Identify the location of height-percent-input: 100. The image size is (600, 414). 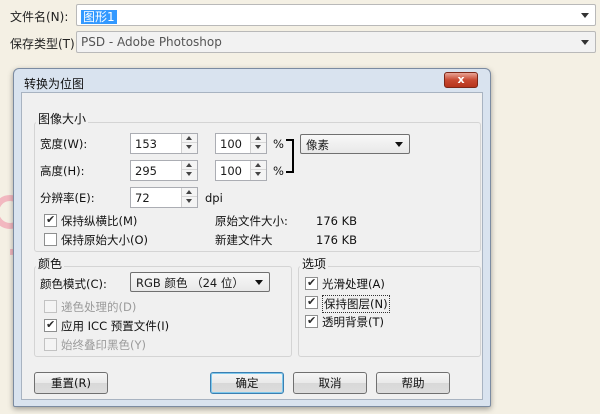
(241, 170).